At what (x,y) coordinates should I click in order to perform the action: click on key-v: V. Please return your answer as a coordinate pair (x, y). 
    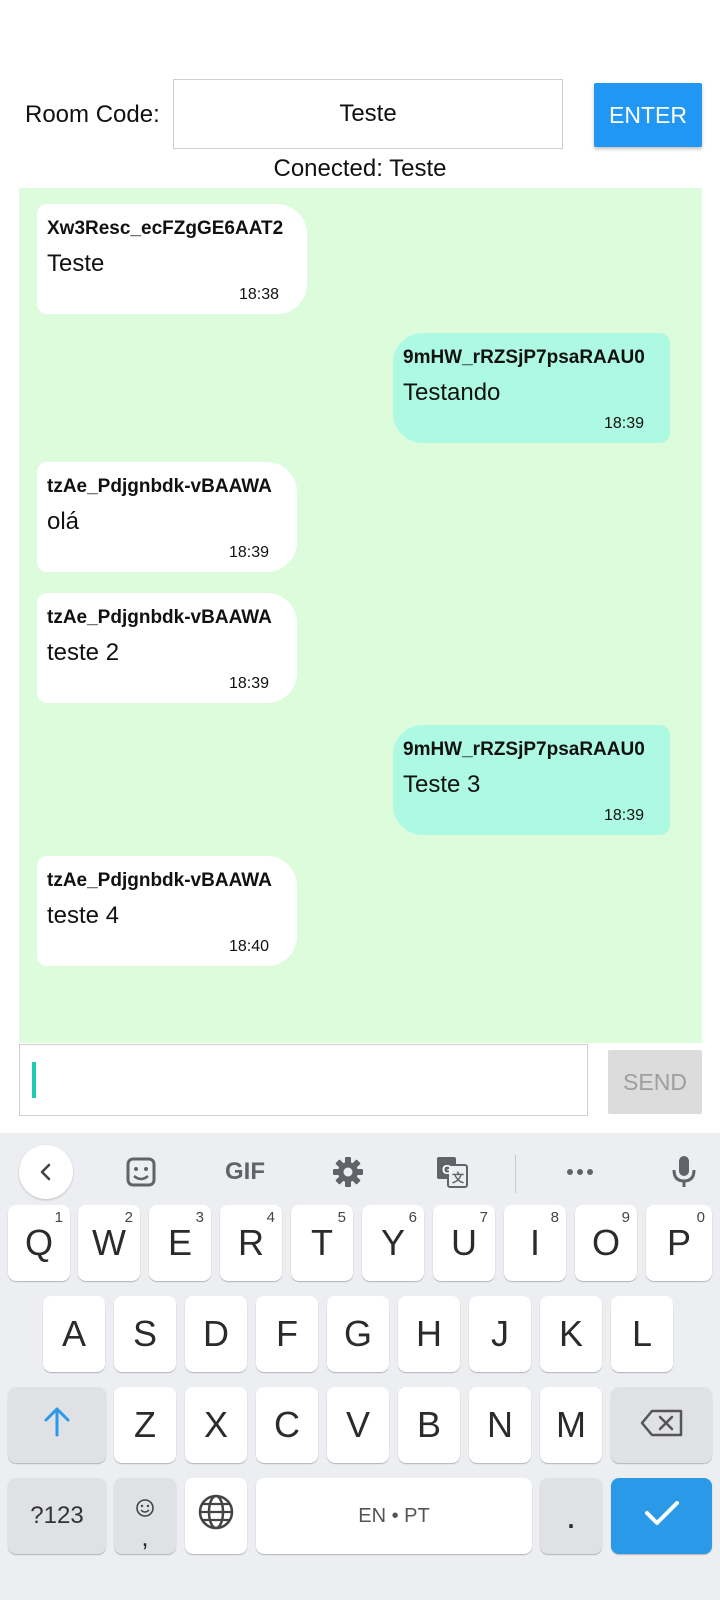
    Looking at the image, I should click on (358, 1425).